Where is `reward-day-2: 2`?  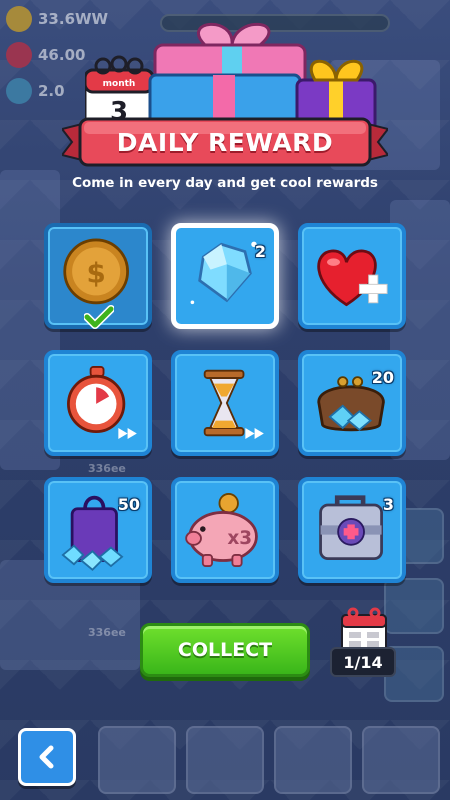 reward-day-2: 2 is located at coordinates (225, 276).